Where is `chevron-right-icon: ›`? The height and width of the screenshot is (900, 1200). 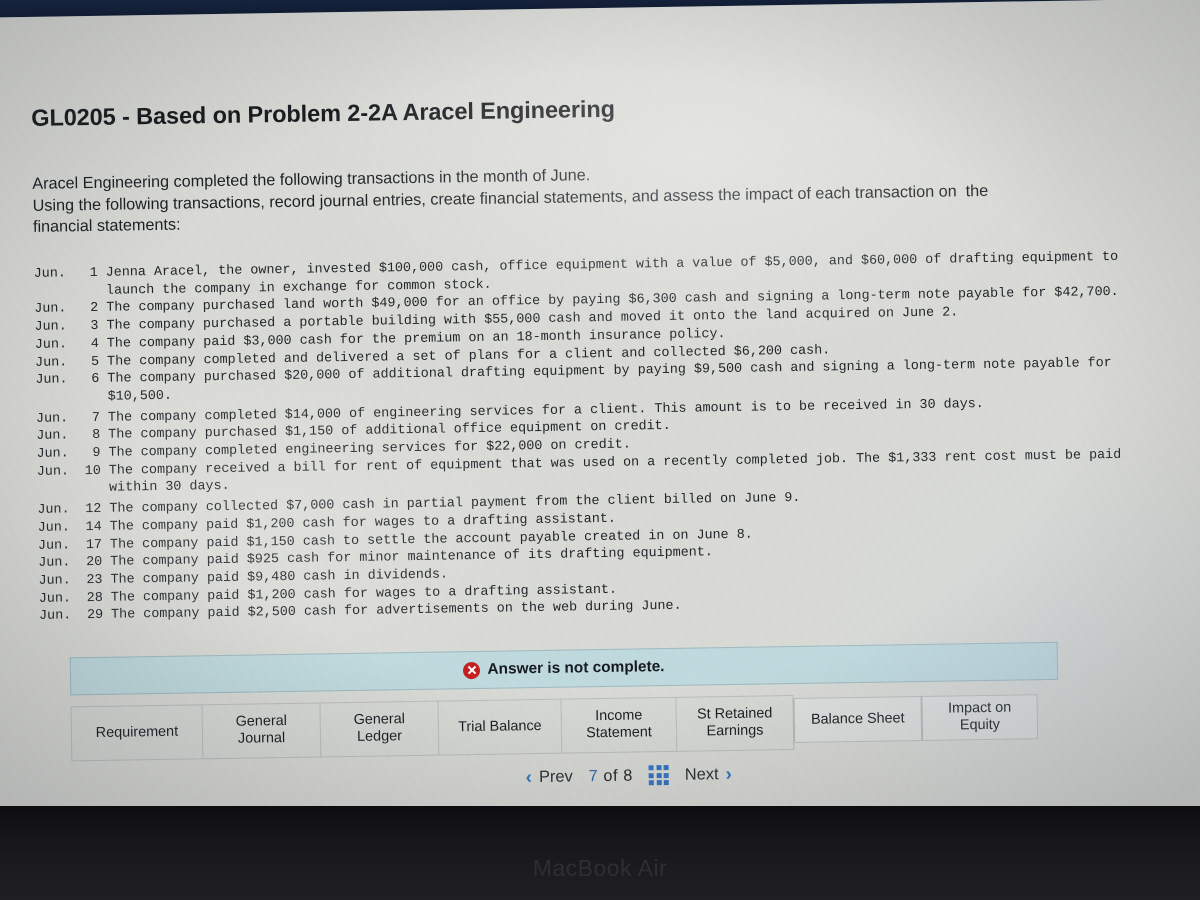
chevron-right-icon: › is located at coordinates (729, 774).